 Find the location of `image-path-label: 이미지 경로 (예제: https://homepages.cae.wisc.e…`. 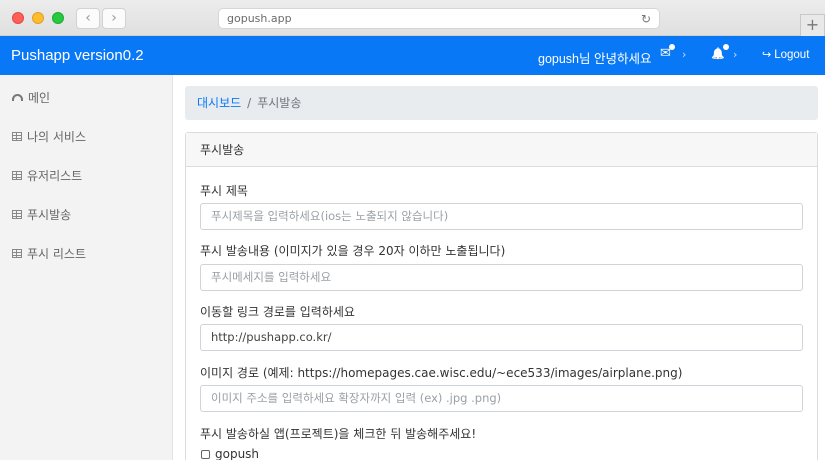

image-path-label: 이미지 경로 (예제: https://homepages.cae.wisc.e… is located at coordinates (441, 373).